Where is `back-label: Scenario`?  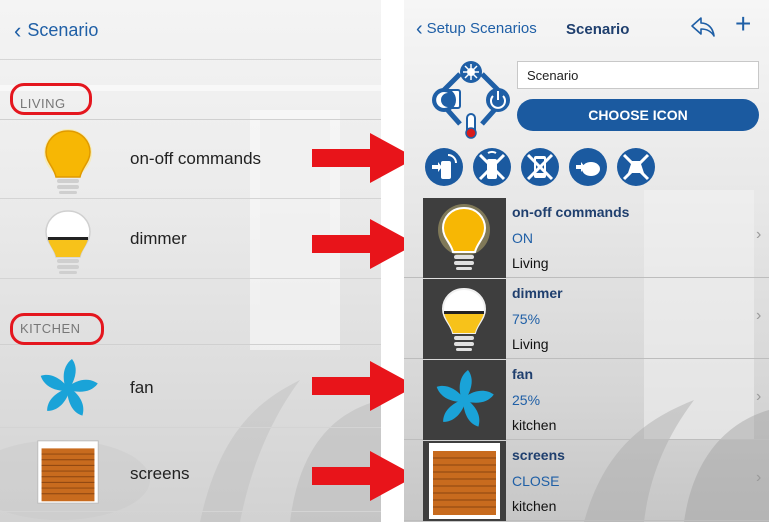
back-label: Scenario is located at coordinates (63, 30).